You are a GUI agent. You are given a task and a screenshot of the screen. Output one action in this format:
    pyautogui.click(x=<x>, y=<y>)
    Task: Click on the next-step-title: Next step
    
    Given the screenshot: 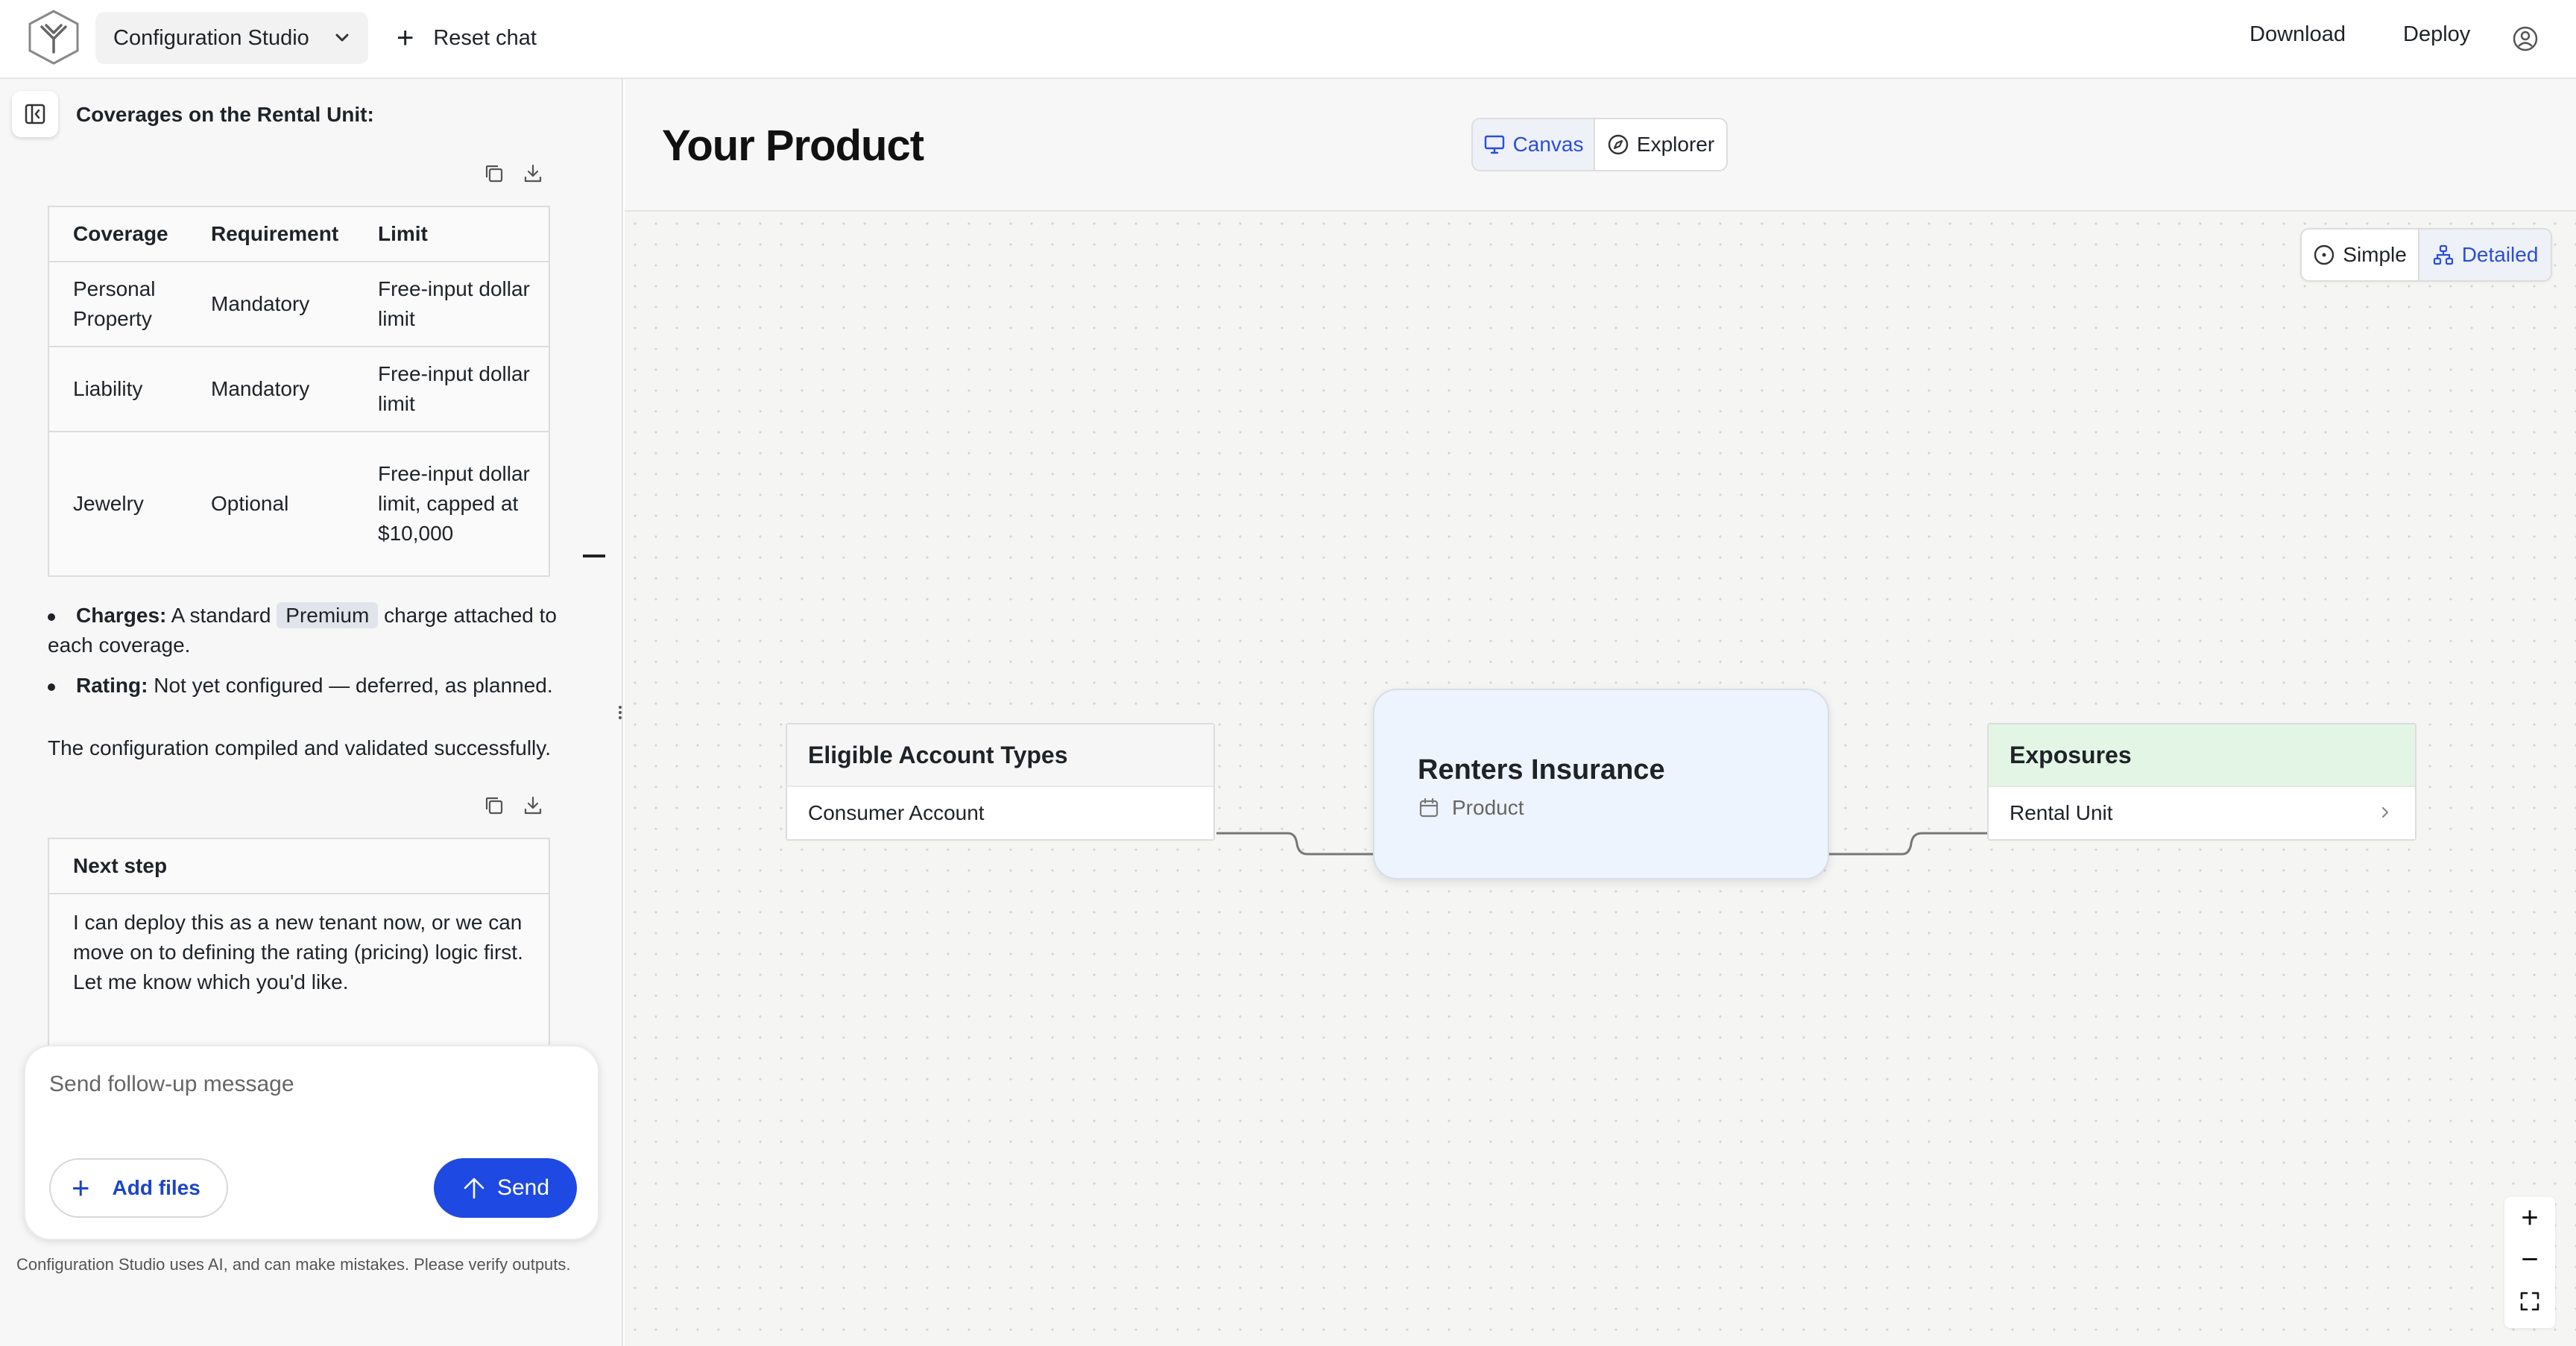 What is the action you would take?
    pyautogui.click(x=299, y=866)
    